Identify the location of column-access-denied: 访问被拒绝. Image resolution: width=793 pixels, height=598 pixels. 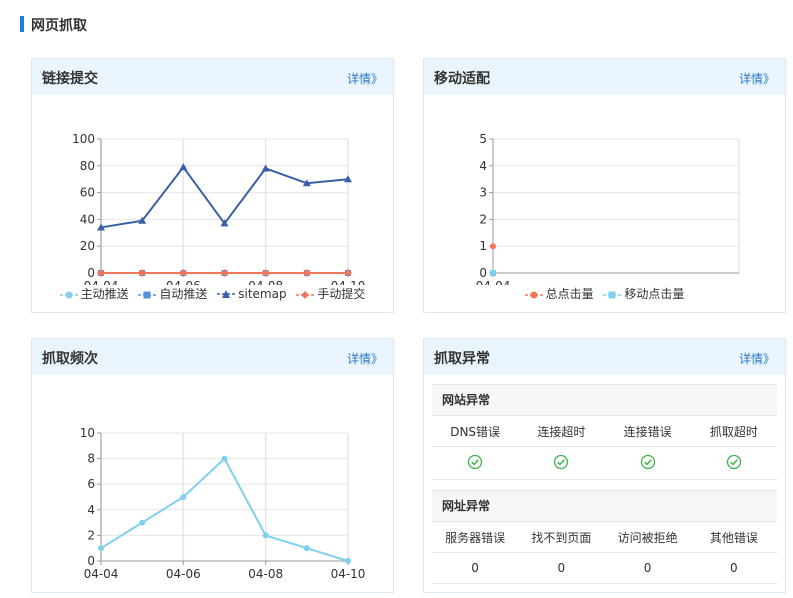
(647, 537).